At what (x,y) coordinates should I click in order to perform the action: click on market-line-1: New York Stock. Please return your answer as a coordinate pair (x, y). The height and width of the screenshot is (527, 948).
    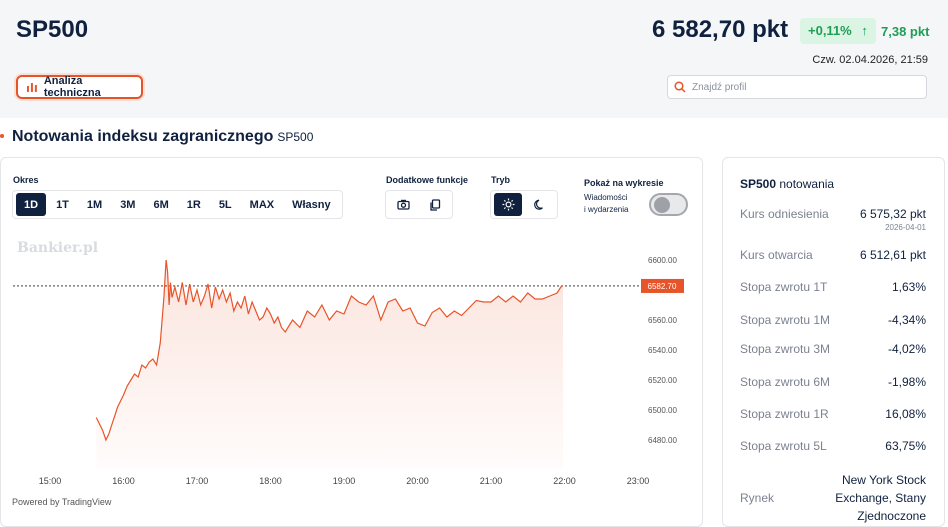
    Looking at the image, I should click on (883, 480).